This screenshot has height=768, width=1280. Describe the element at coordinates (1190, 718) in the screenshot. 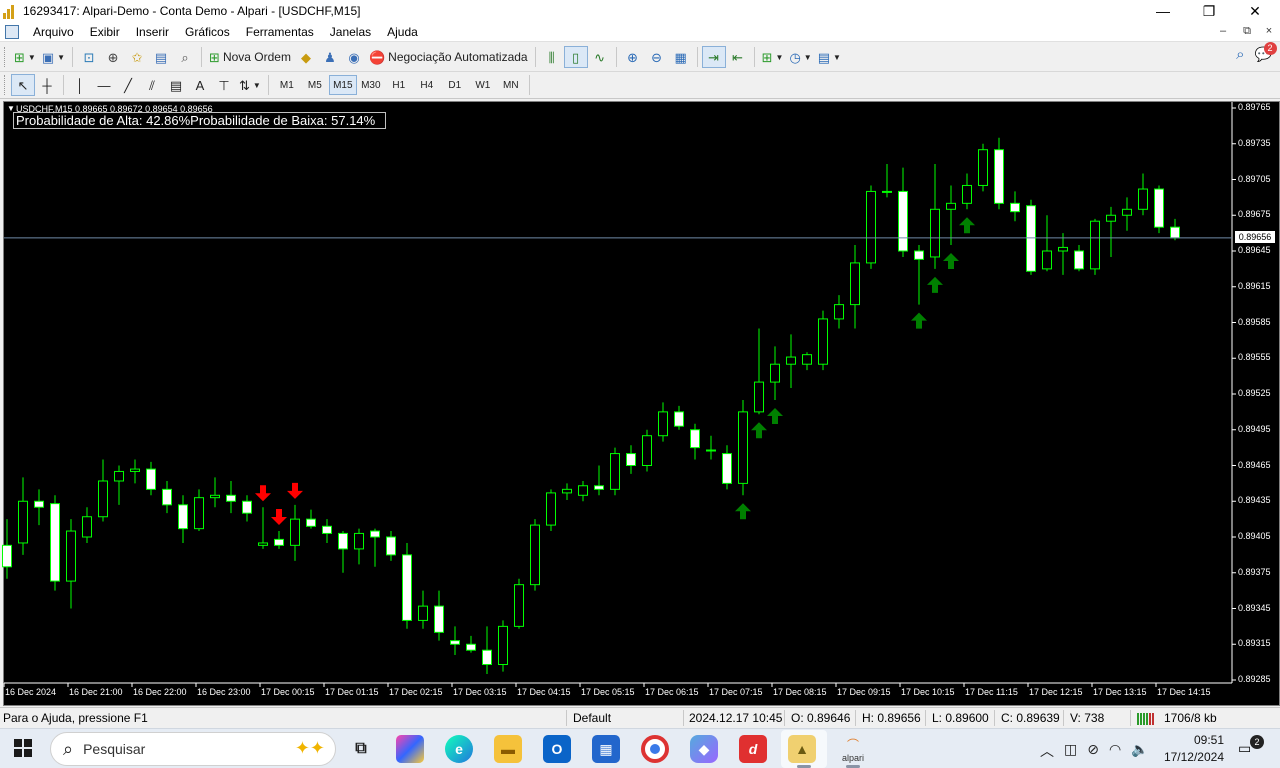

I see `traffic-counter: 1706/8 kb` at that location.